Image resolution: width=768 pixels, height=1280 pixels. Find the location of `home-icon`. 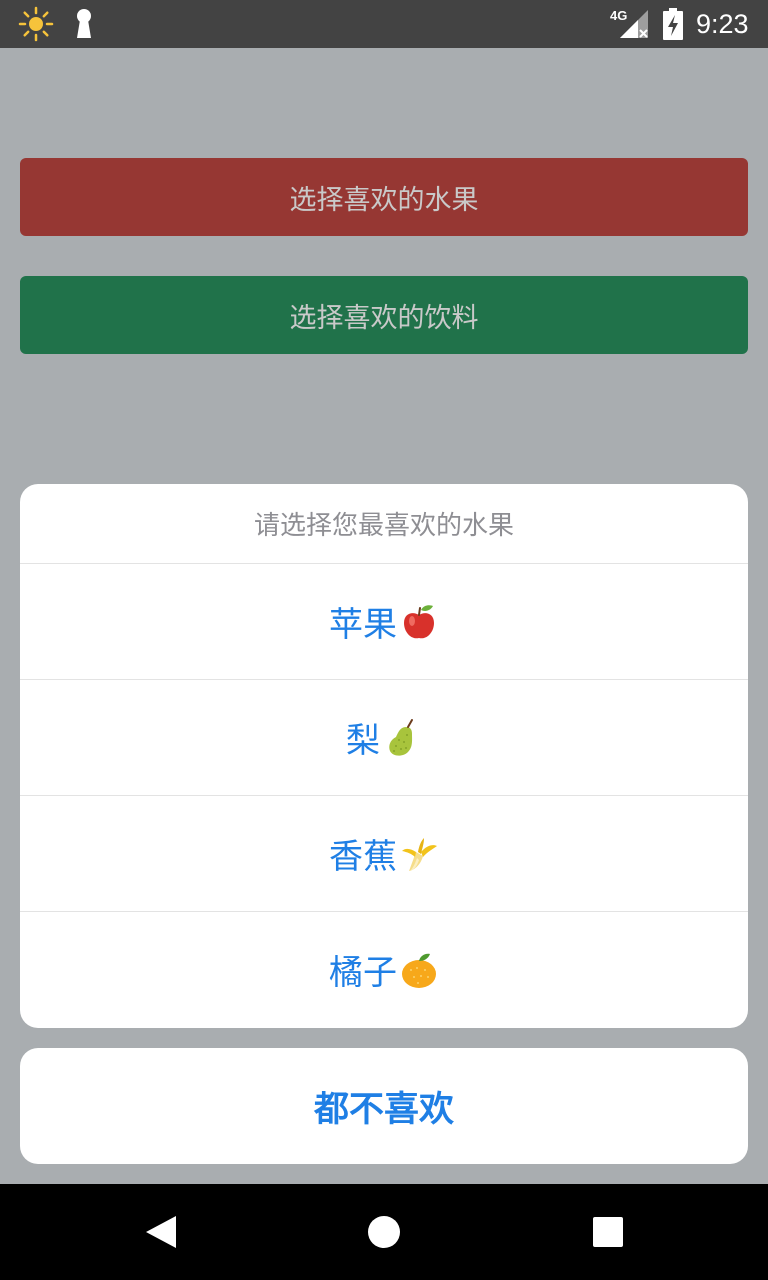

home-icon is located at coordinates (384, 1232).